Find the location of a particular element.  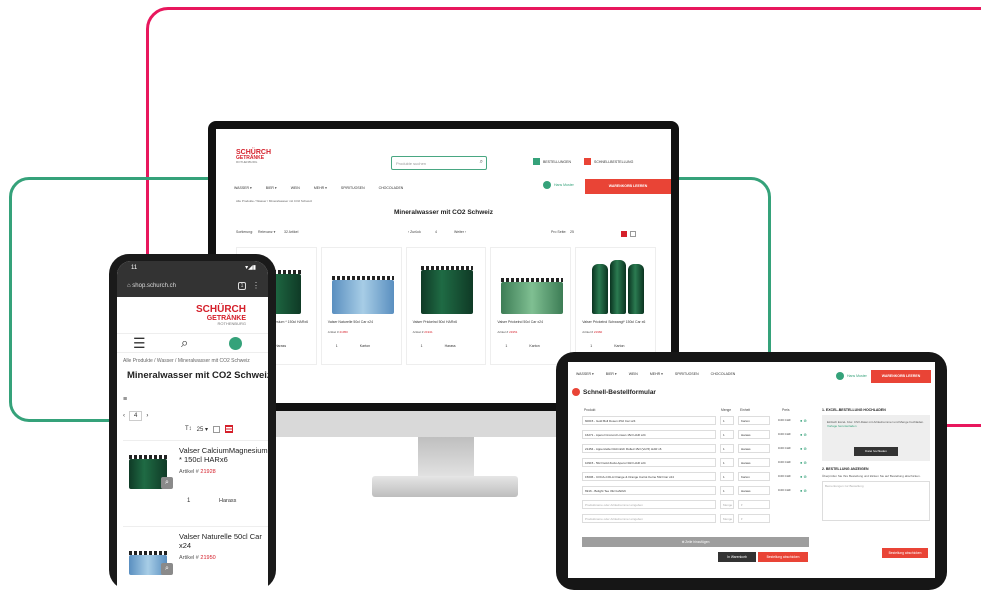

sort-icon: T↕ is located at coordinates (188, 429).